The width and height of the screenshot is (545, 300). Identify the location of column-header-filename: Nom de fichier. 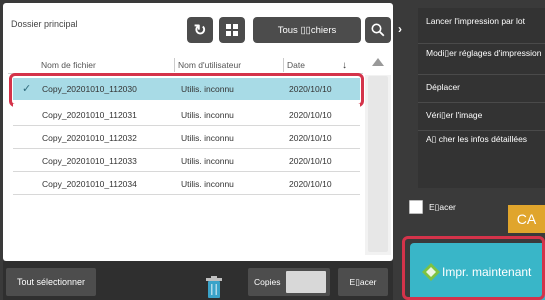
(68, 65).